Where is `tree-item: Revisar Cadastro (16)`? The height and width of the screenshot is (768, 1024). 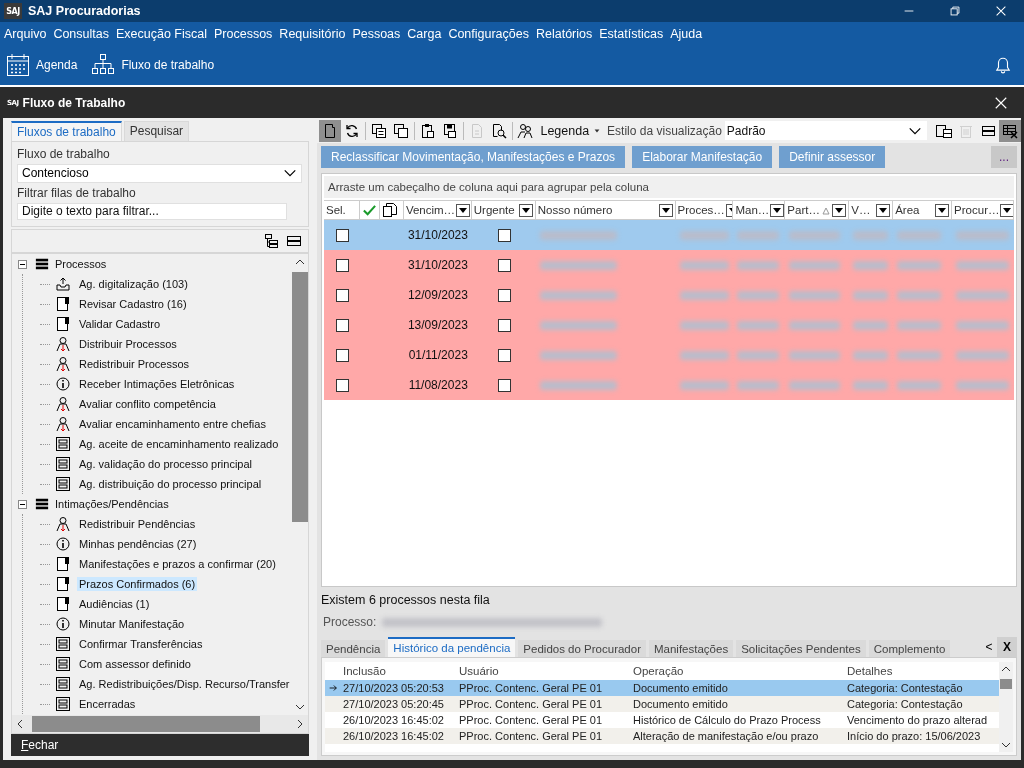 tree-item: Revisar Cadastro (16) is located at coordinates (133, 304).